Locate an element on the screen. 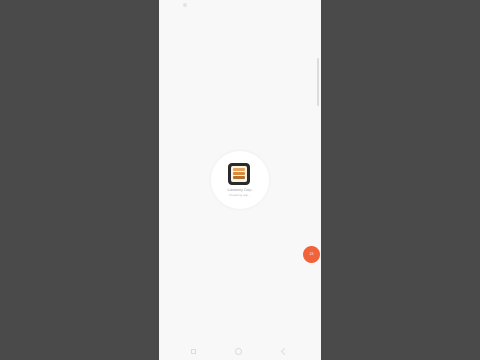 This screenshot has height=360, width=480. stacked-box-icon is located at coordinates (239, 174).